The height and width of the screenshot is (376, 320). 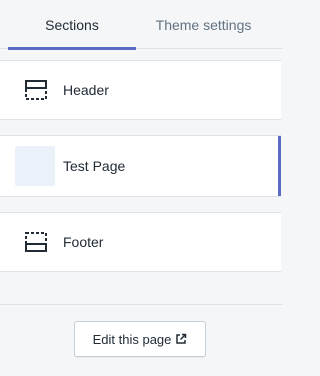 I want to click on section-item-header: Header, so click(x=140, y=90).